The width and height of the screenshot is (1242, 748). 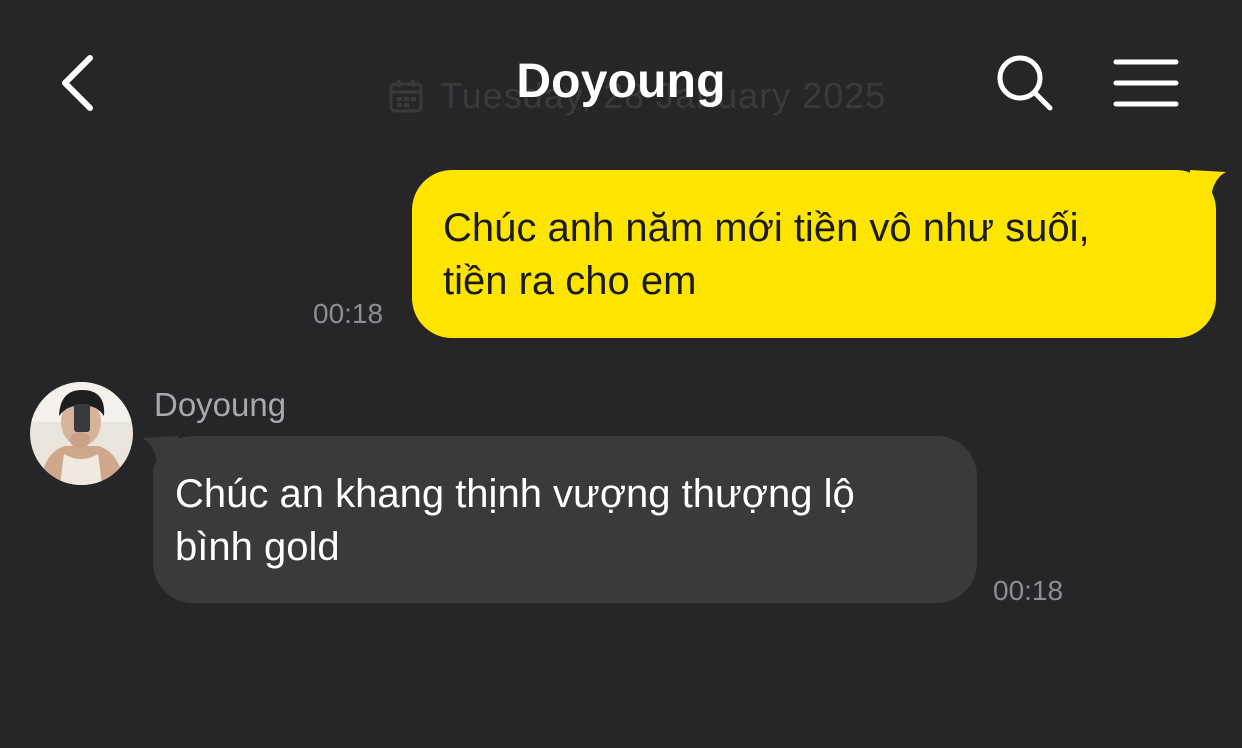 I want to click on chat-title: Doyoung, so click(x=621, y=81).